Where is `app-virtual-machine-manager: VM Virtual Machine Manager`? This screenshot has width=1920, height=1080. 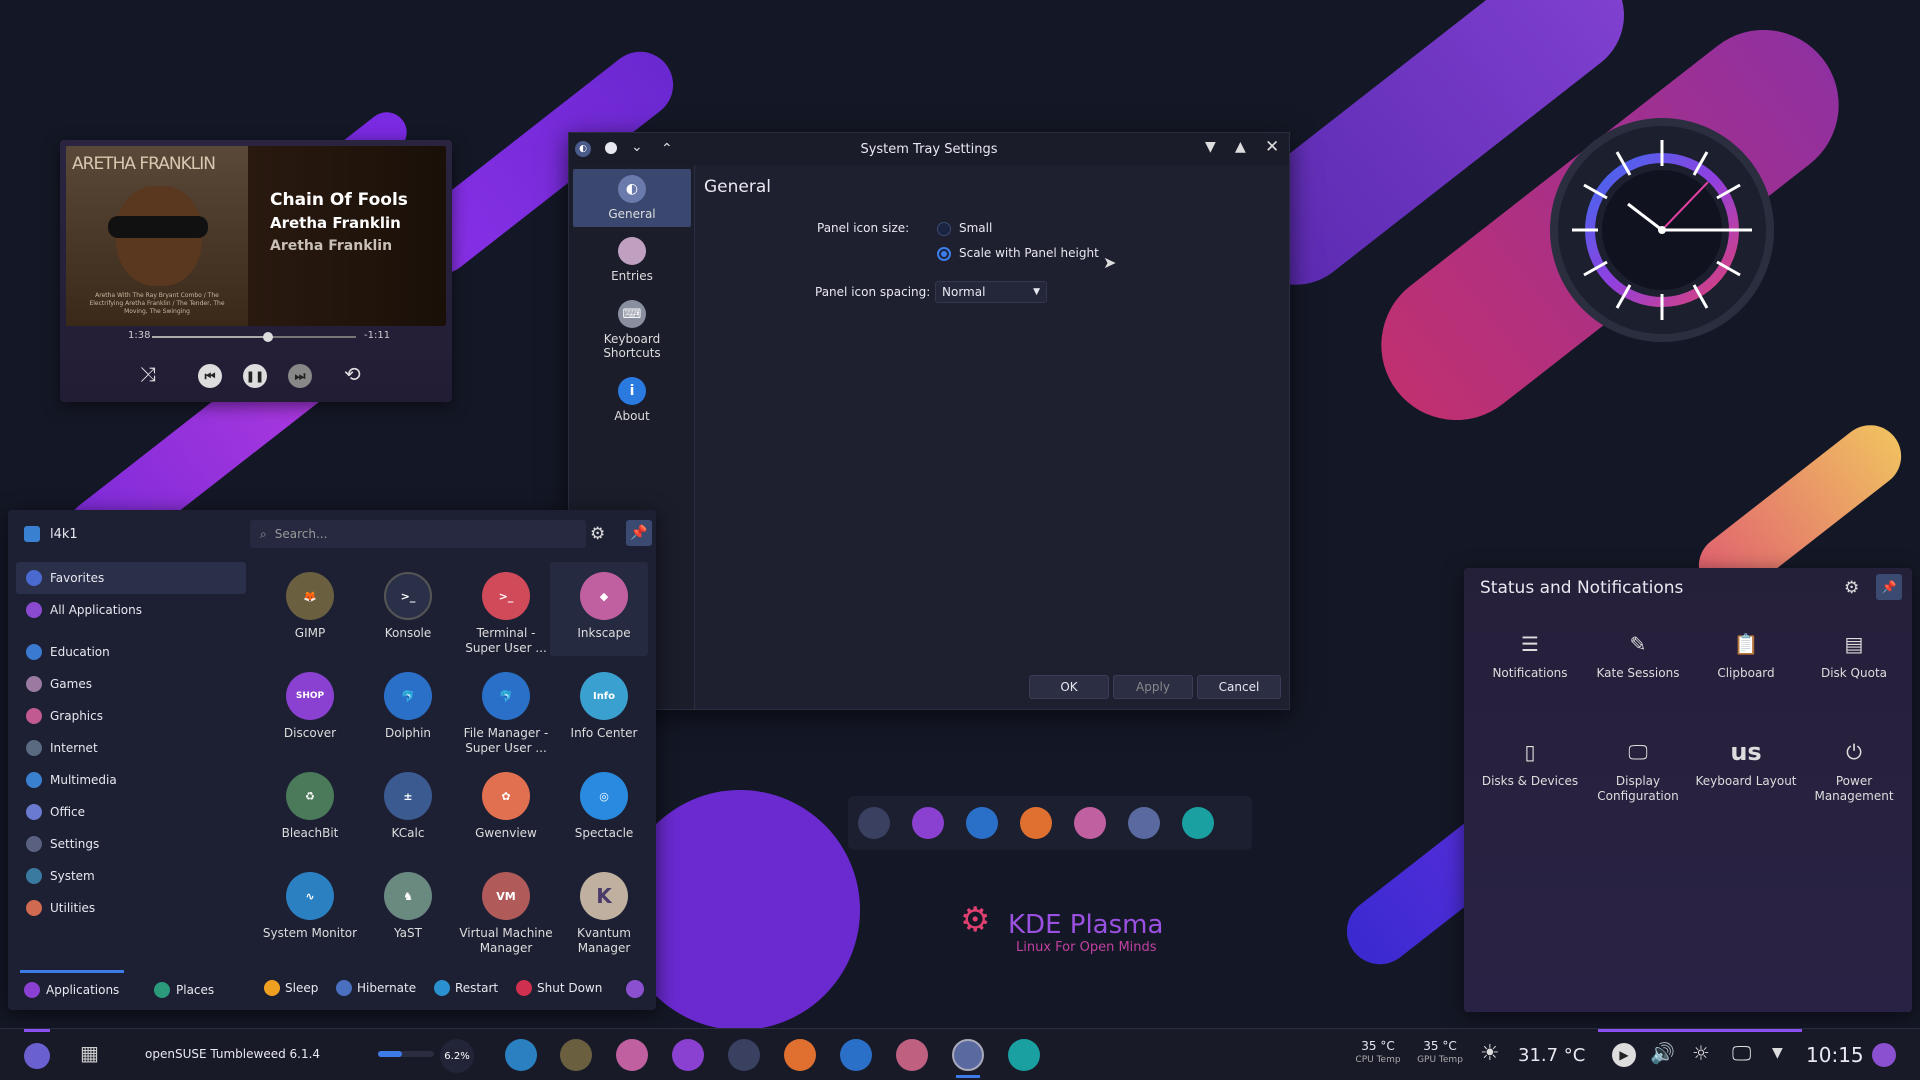
app-virtual-machine-manager: VM Virtual Machine Manager is located at coordinates (506, 914).